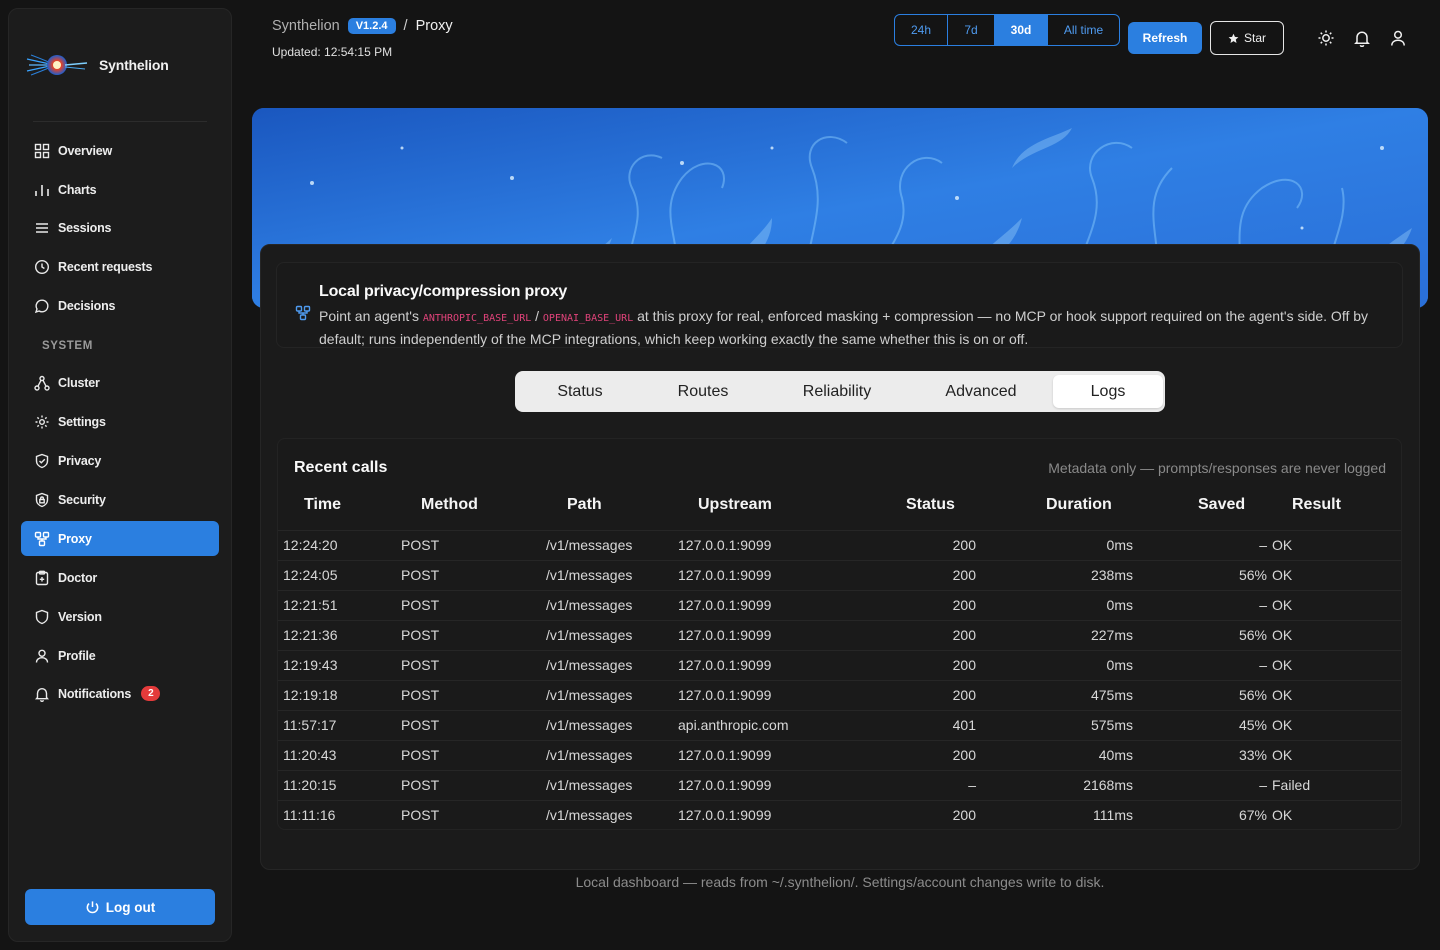 The height and width of the screenshot is (950, 1440). What do you see at coordinates (1398, 38) in the screenshot?
I see `account-user-icon` at bounding box center [1398, 38].